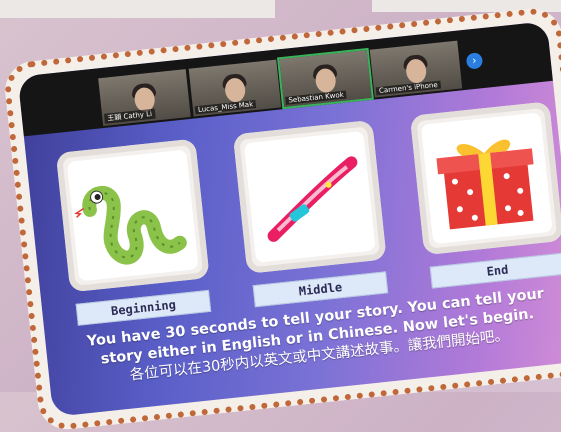 This screenshot has width=561, height=432. I want to click on card-label-beginning: Beginning, so click(143, 307).